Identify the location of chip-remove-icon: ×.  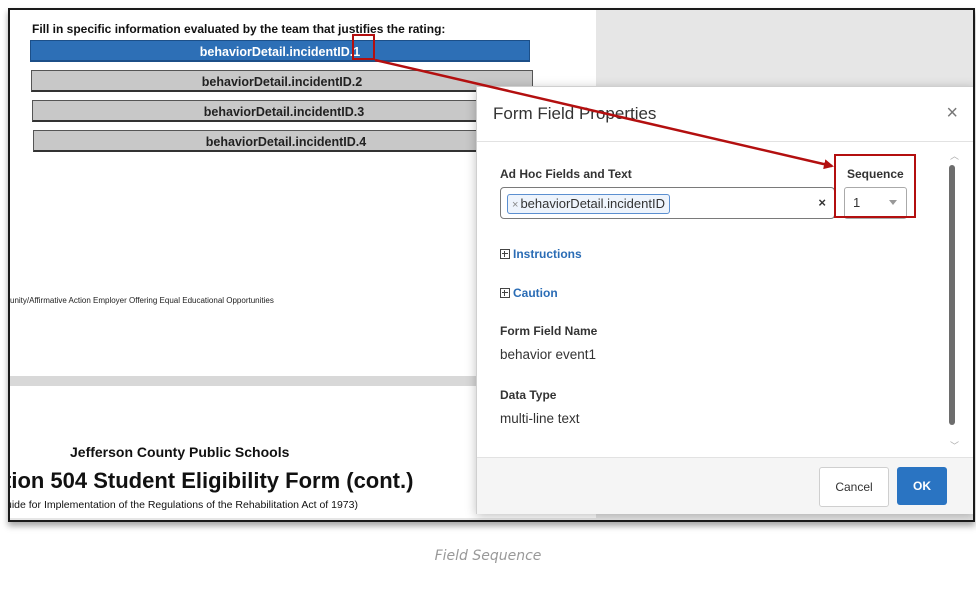
(515, 205).